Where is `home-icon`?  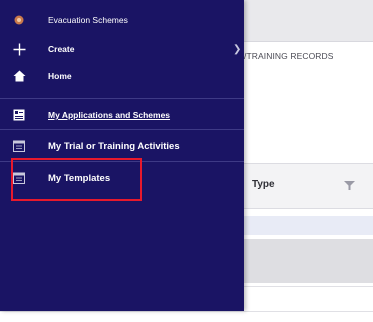 home-icon is located at coordinates (19, 76).